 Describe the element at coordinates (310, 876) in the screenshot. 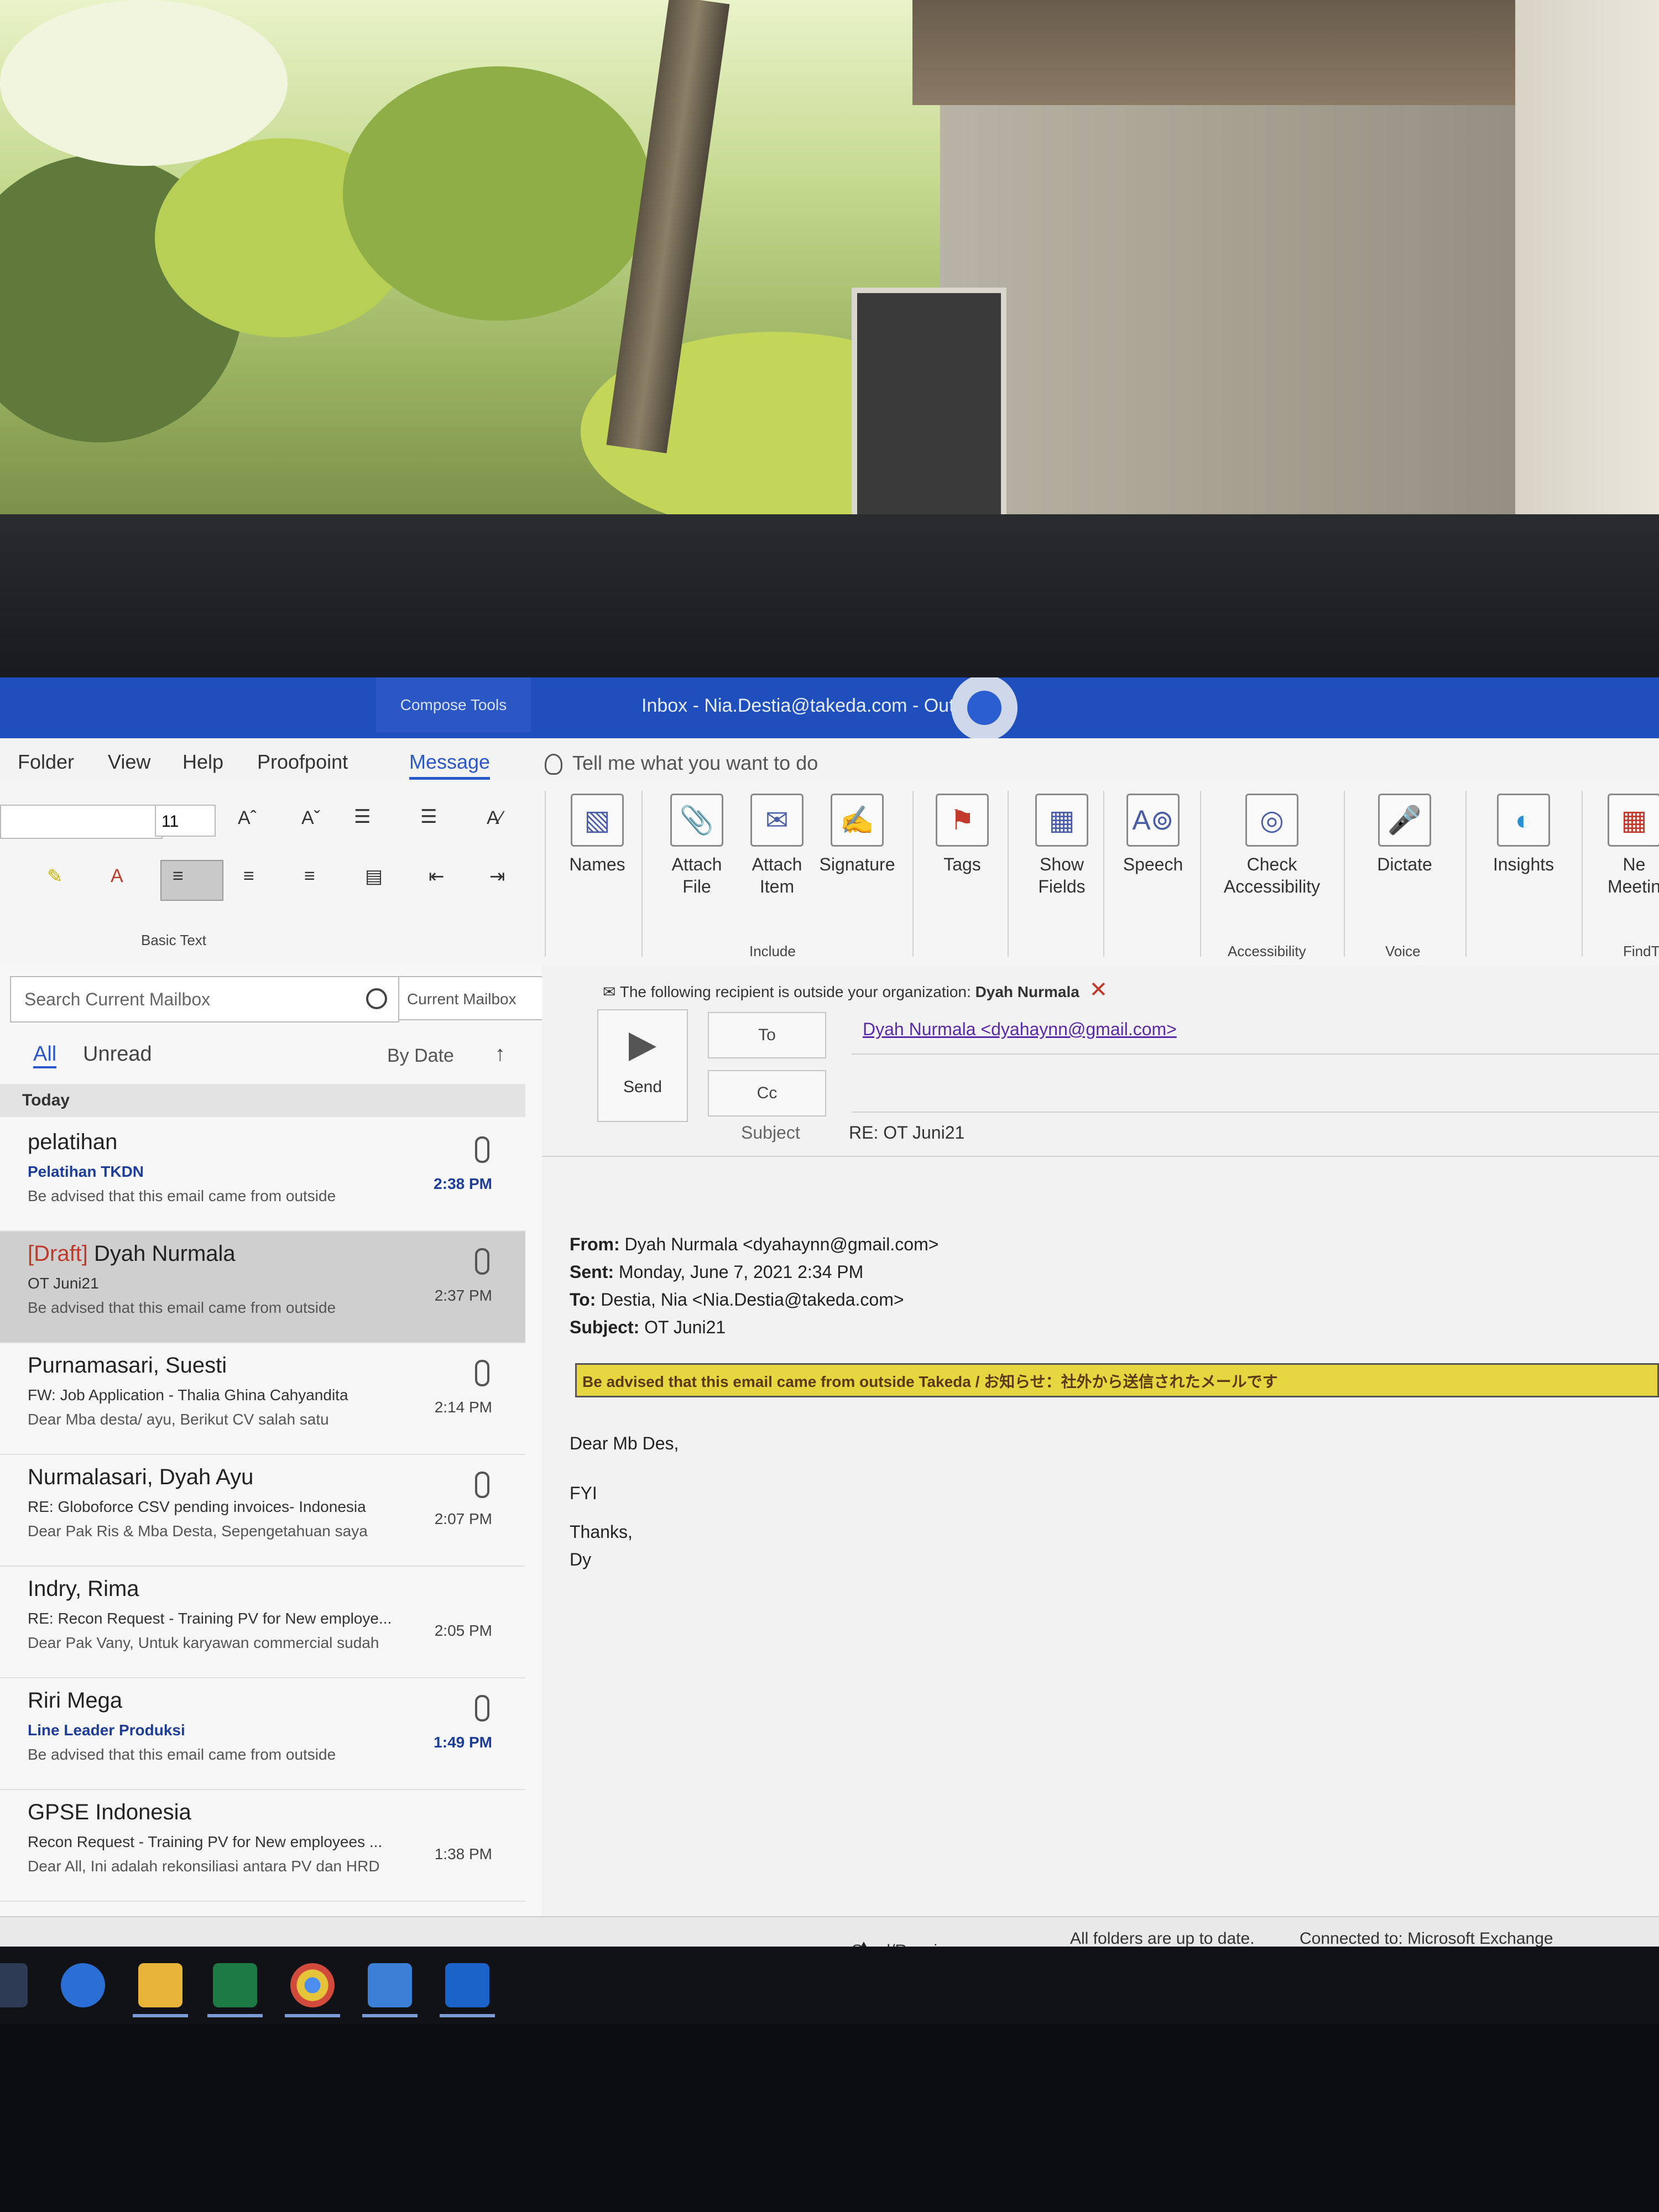

I see `align-right-icon: ≡` at that location.